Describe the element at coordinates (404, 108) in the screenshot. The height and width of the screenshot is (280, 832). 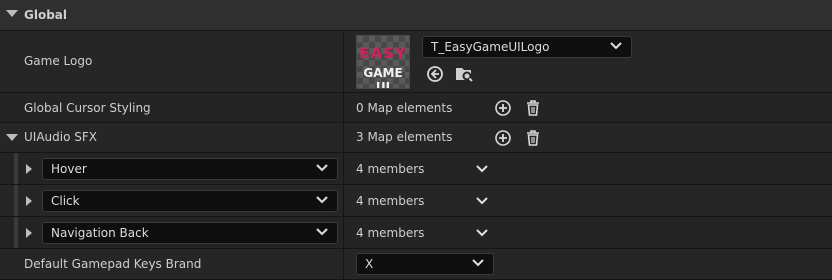
I see `cursor-styling-count: 0 Map elements` at that location.